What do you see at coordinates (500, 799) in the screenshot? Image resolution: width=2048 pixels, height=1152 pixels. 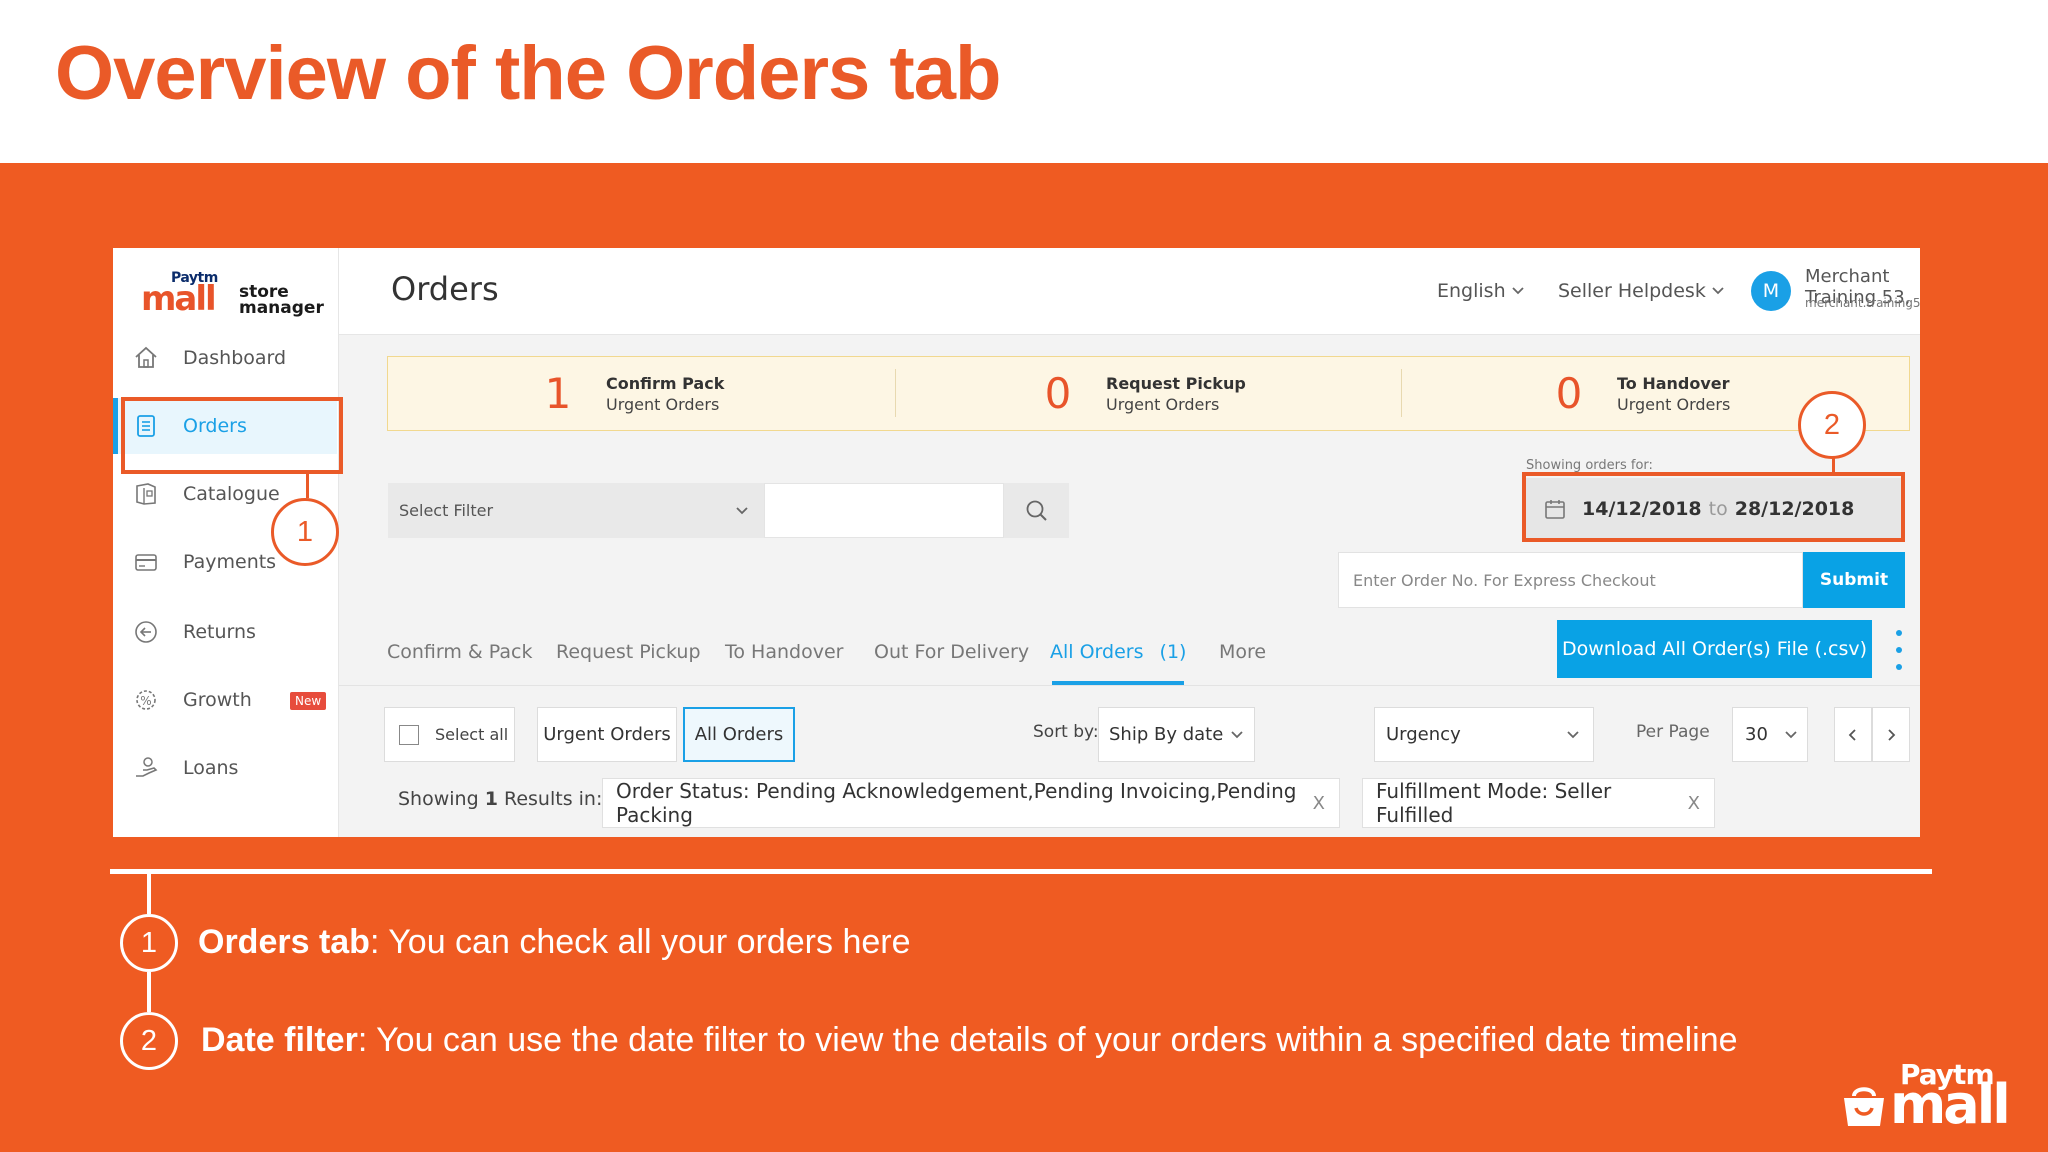 I see `results-summary: Showing 1 Results in:` at bounding box center [500, 799].